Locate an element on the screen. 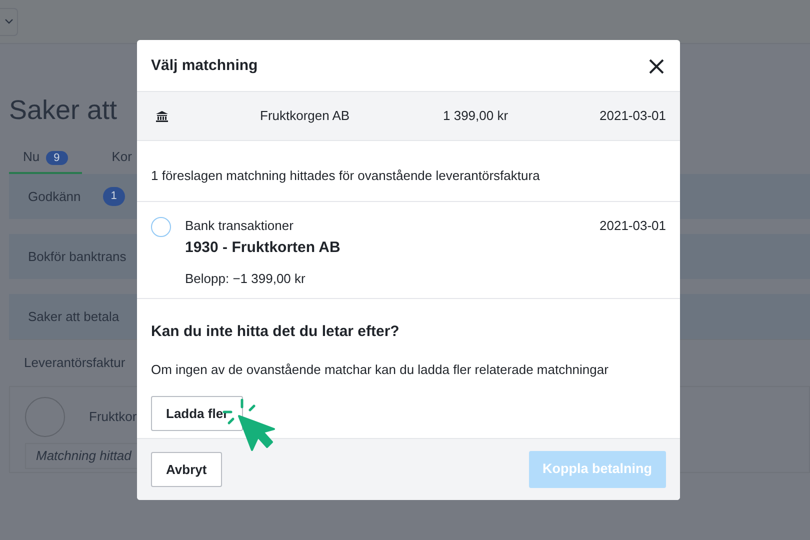  section-title: Saker att betala is located at coordinates (74, 317).